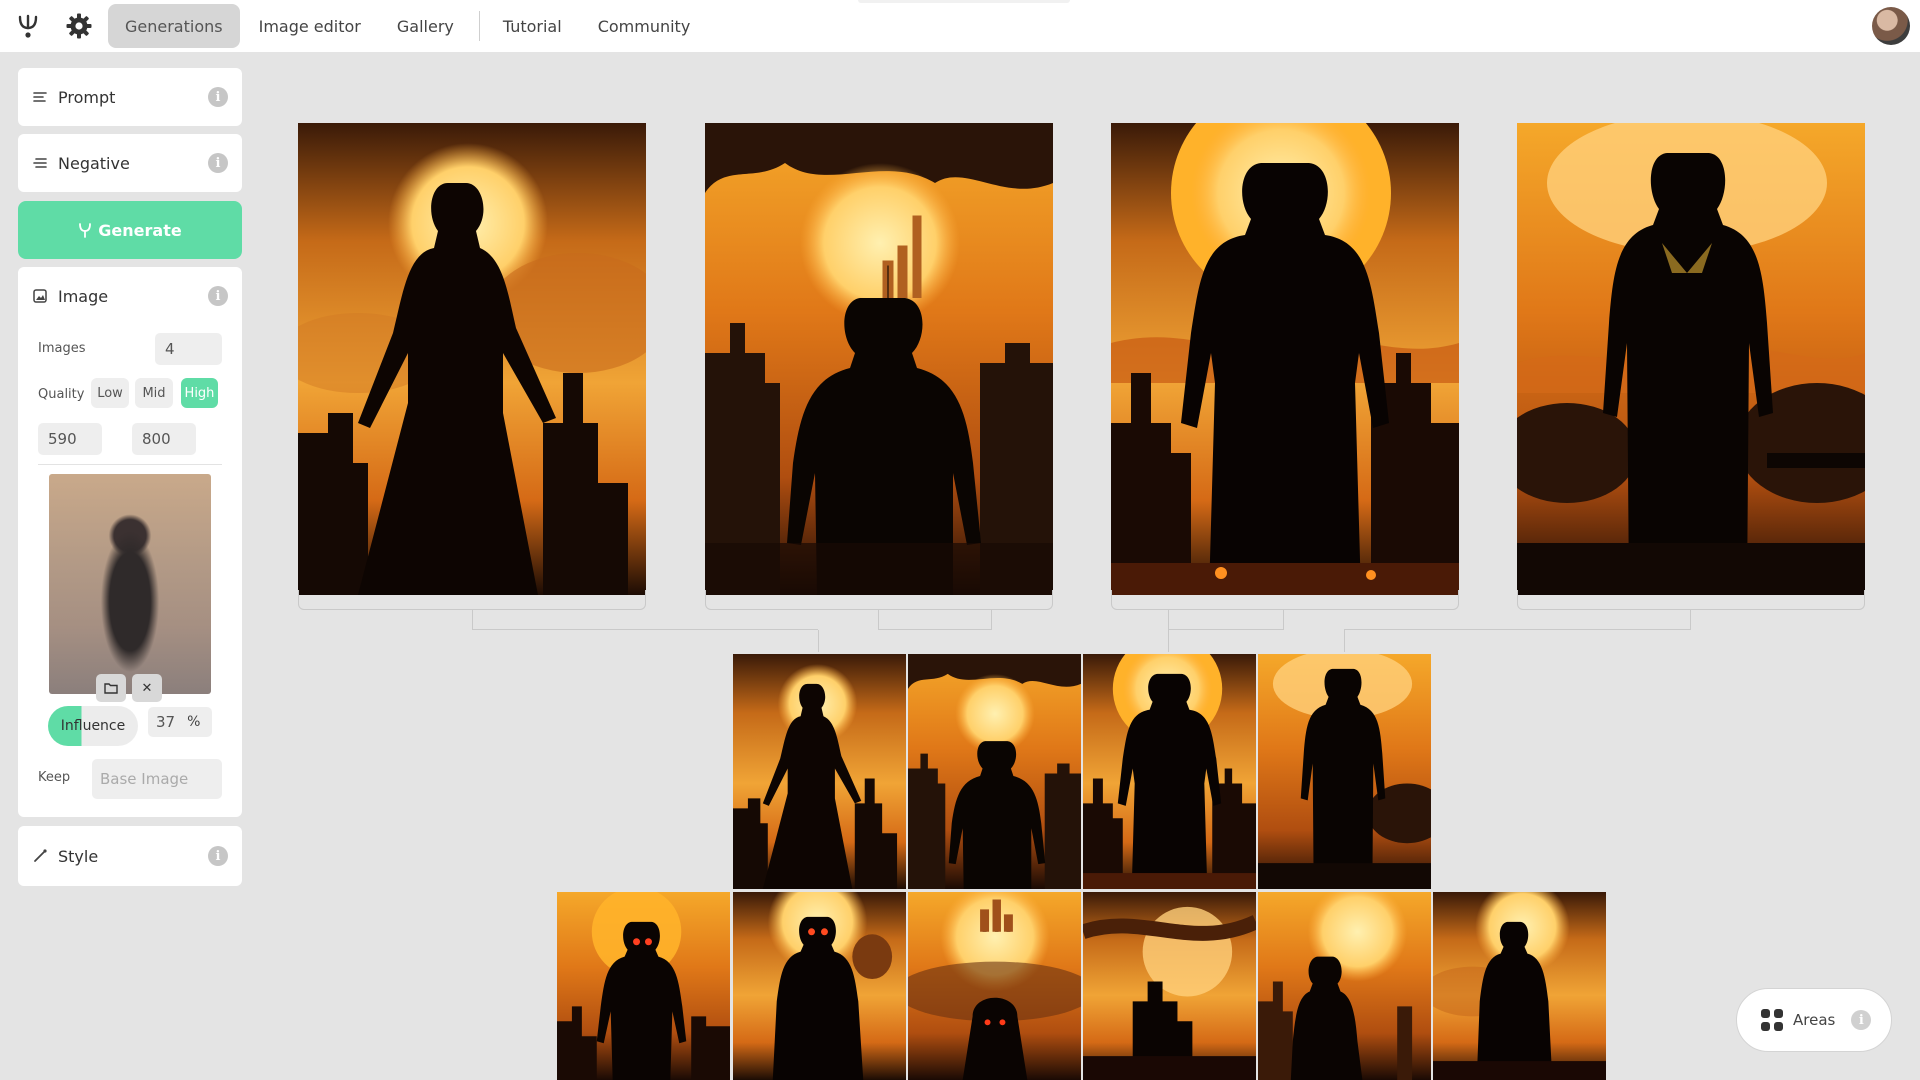  I want to click on influence-unit: %, so click(194, 722).